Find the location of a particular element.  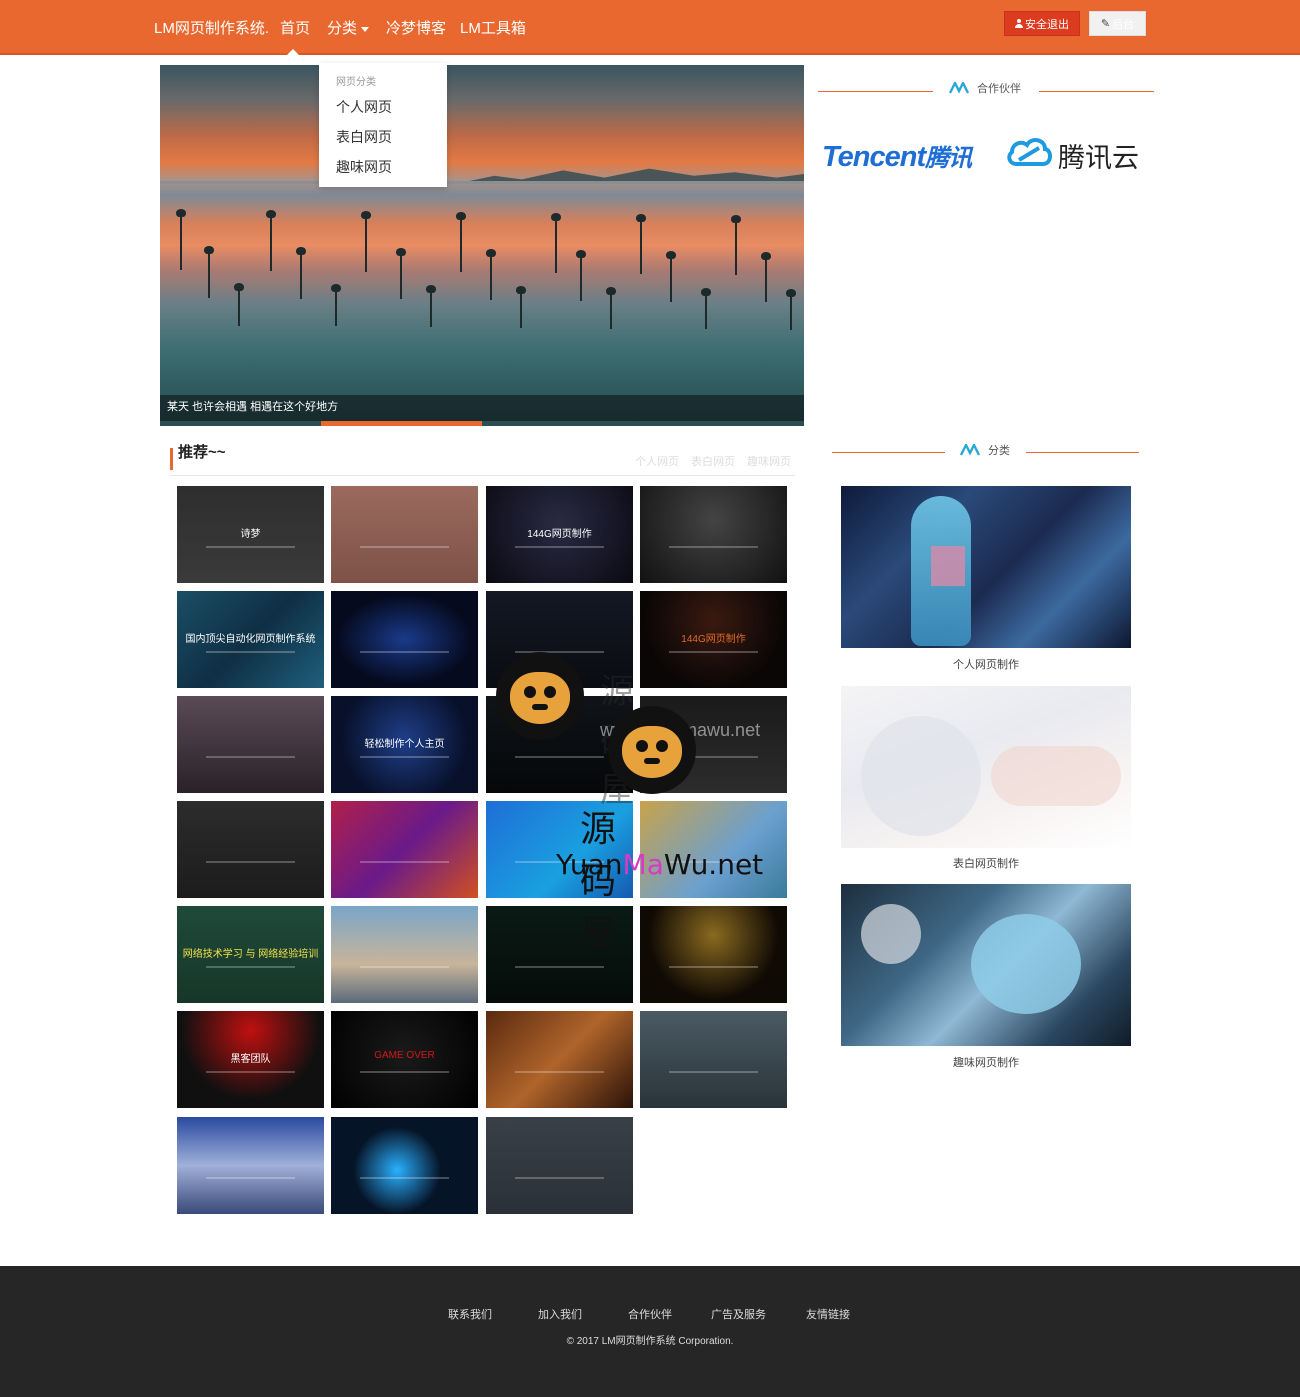

footer-link-friends: 友情链接 is located at coordinates (828, 1314).